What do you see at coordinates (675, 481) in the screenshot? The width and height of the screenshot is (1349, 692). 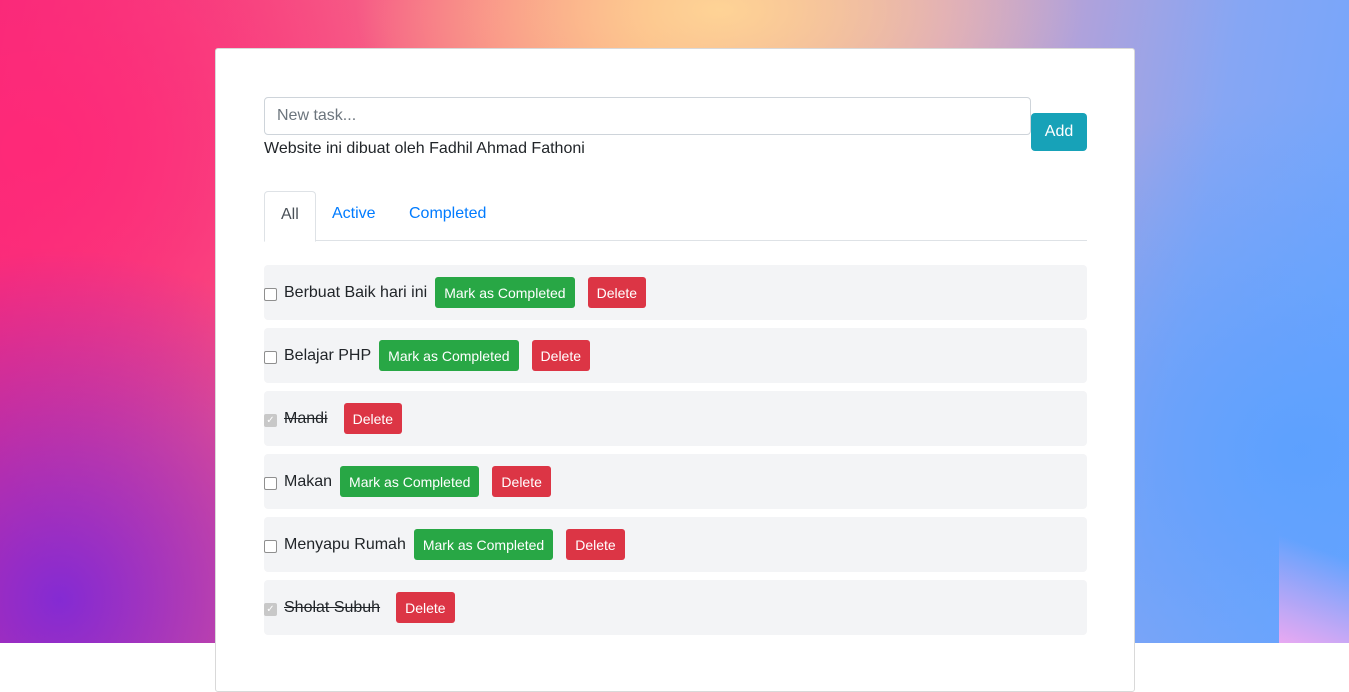 I see `task-item: Makan Mark as Completed Delete` at bounding box center [675, 481].